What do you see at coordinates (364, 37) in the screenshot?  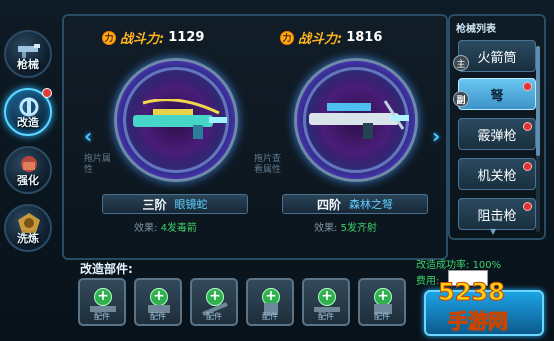 I see `power-value: 1816` at bounding box center [364, 37].